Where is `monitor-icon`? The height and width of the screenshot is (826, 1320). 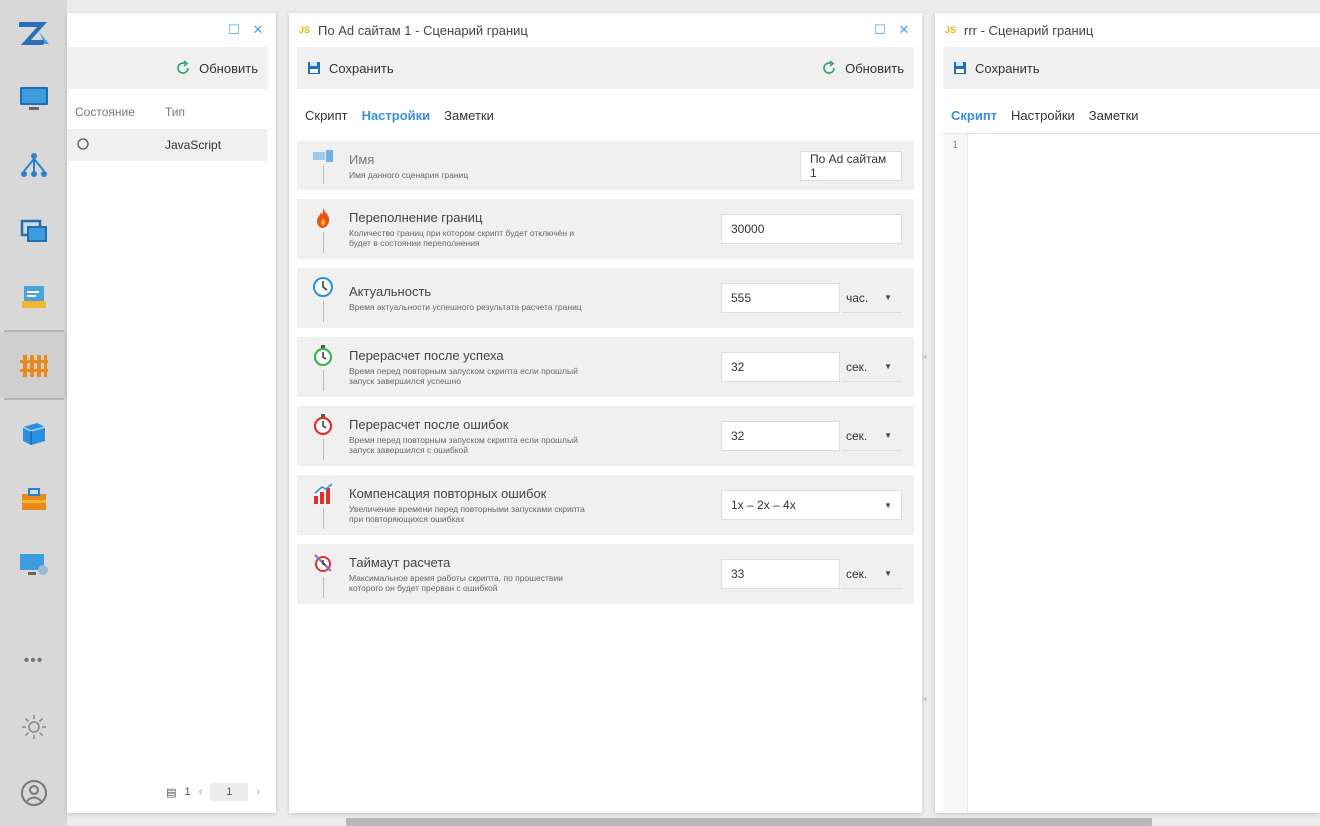
monitor-icon is located at coordinates (33, 99).